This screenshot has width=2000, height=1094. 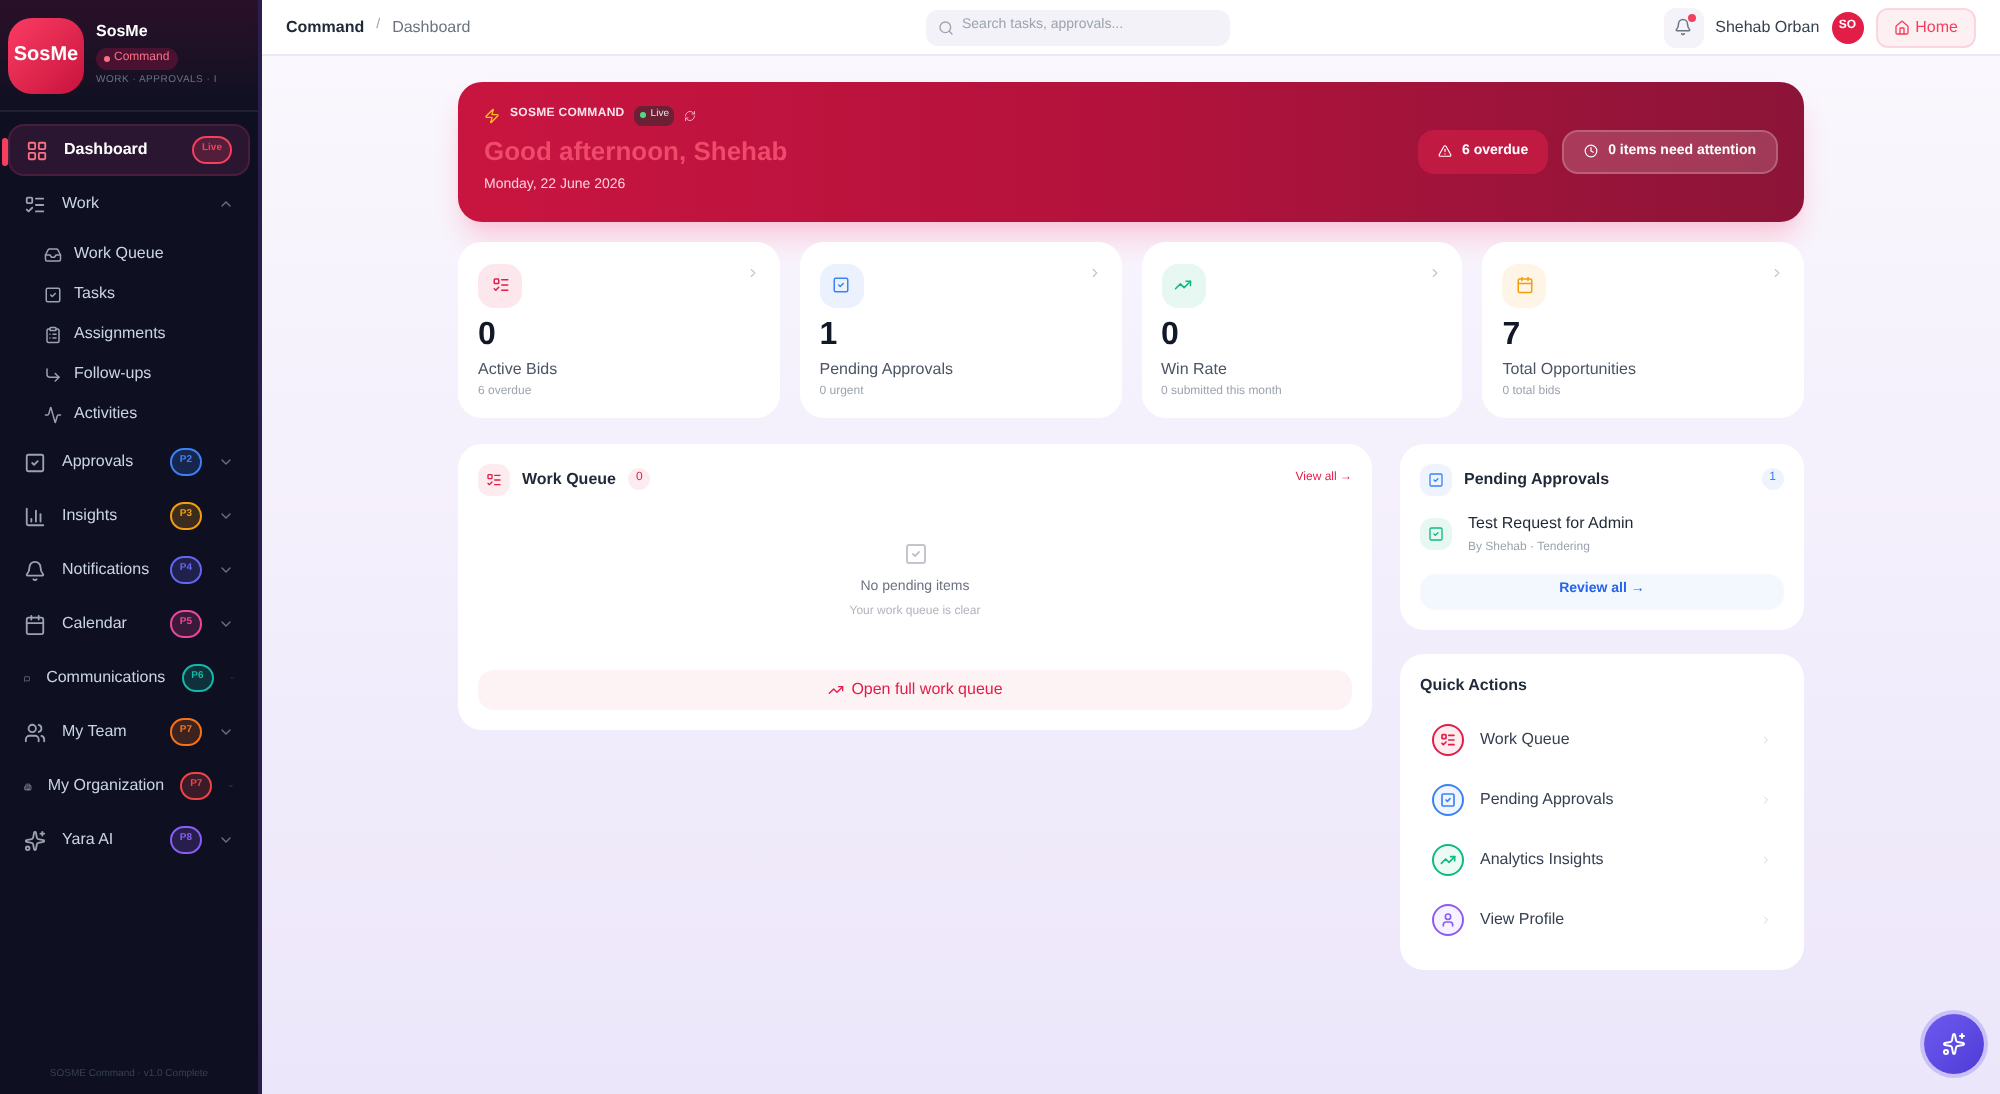 I want to click on corner-arrow-icon, so click(x=53, y=374).